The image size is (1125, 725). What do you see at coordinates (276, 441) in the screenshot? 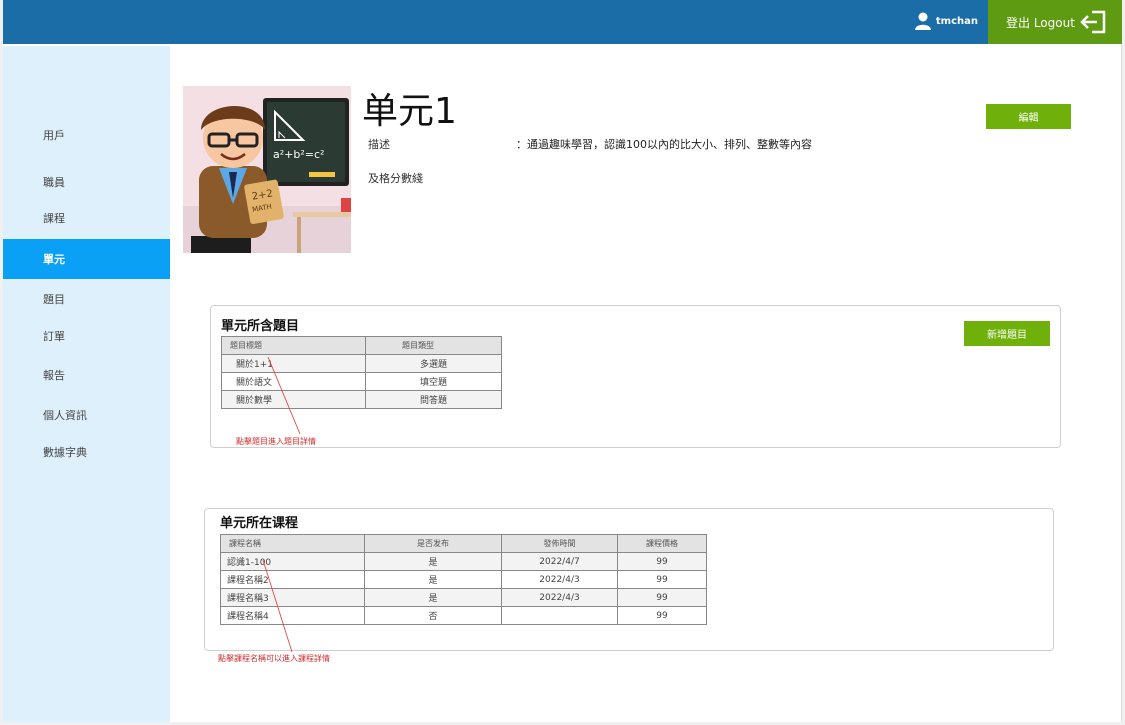
I see `question-click-note: 點擊題目進入題目詳情` at bounding box center [276, 441].